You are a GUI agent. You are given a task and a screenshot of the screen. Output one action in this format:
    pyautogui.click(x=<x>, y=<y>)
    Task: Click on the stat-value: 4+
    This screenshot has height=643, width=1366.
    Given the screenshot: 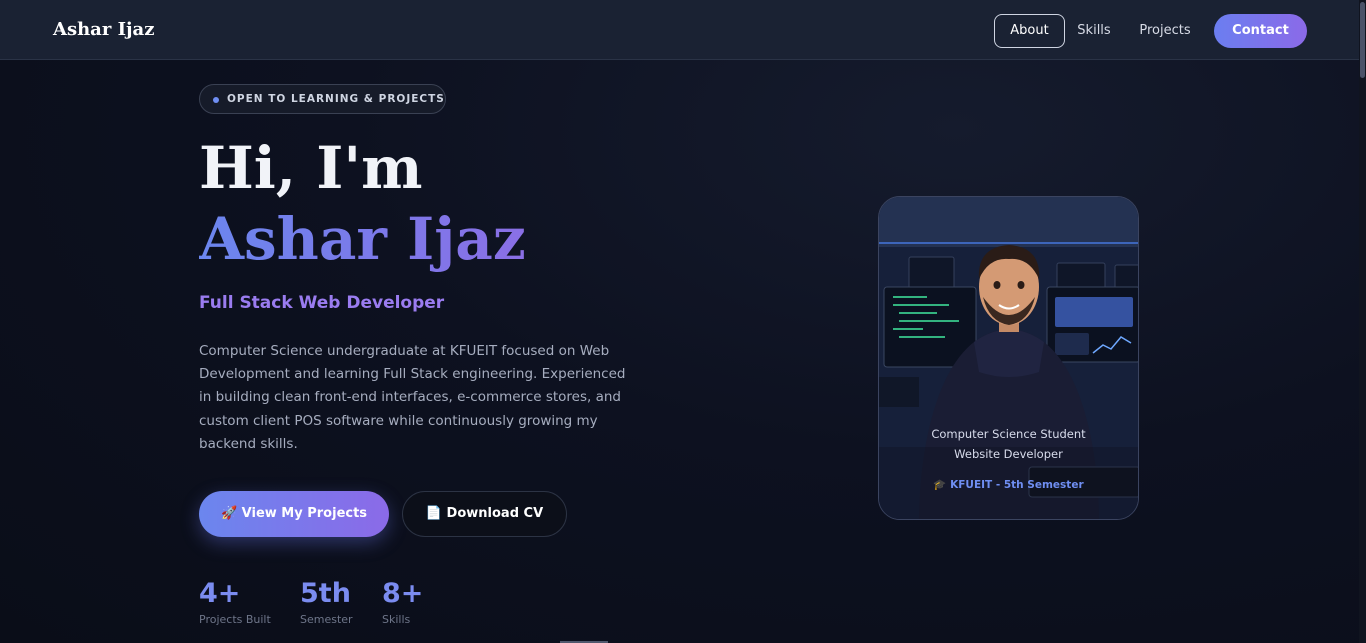 What is the action you would take?
    pyautogui.click(x=220, y=593)
    